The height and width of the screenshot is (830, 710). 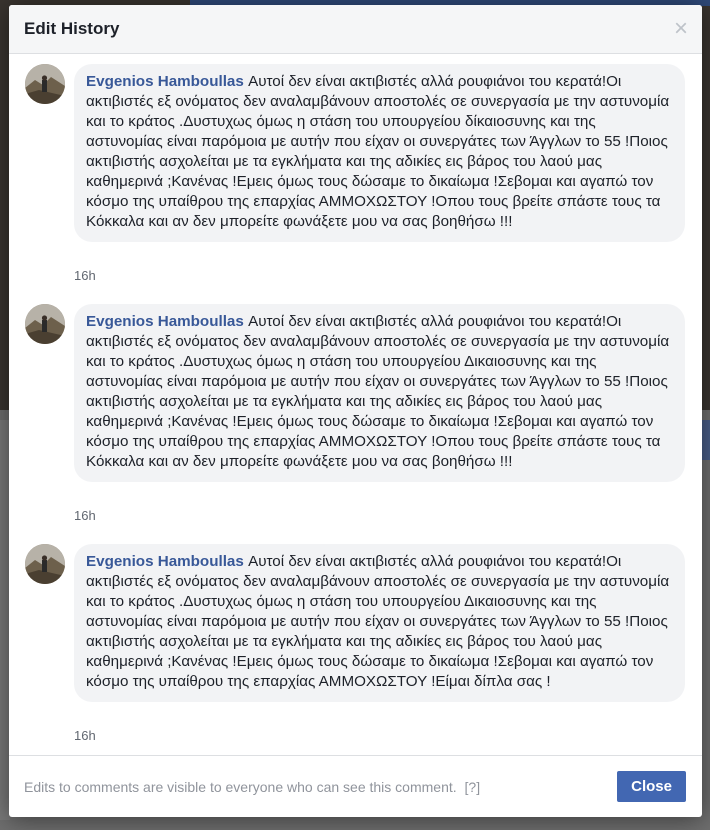 What do you see at coordinates (473, 787) in the screenshot?
I see `help-link: [?]` at bounding box center [473, 787].